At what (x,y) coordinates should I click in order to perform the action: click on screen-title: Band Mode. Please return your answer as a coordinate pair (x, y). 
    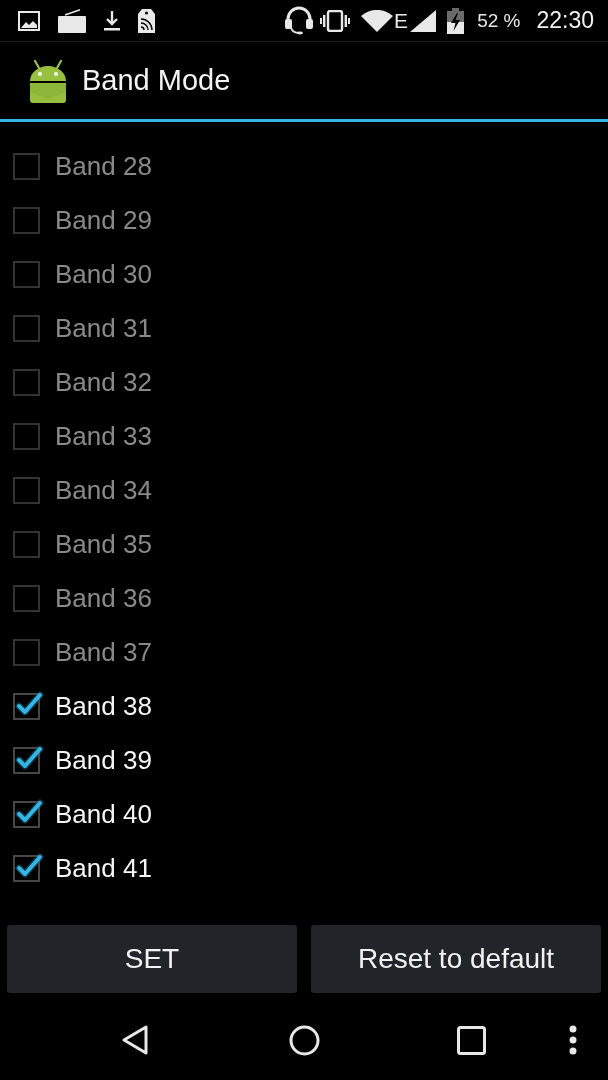
    Looking at the image, I should click on (156, 80).